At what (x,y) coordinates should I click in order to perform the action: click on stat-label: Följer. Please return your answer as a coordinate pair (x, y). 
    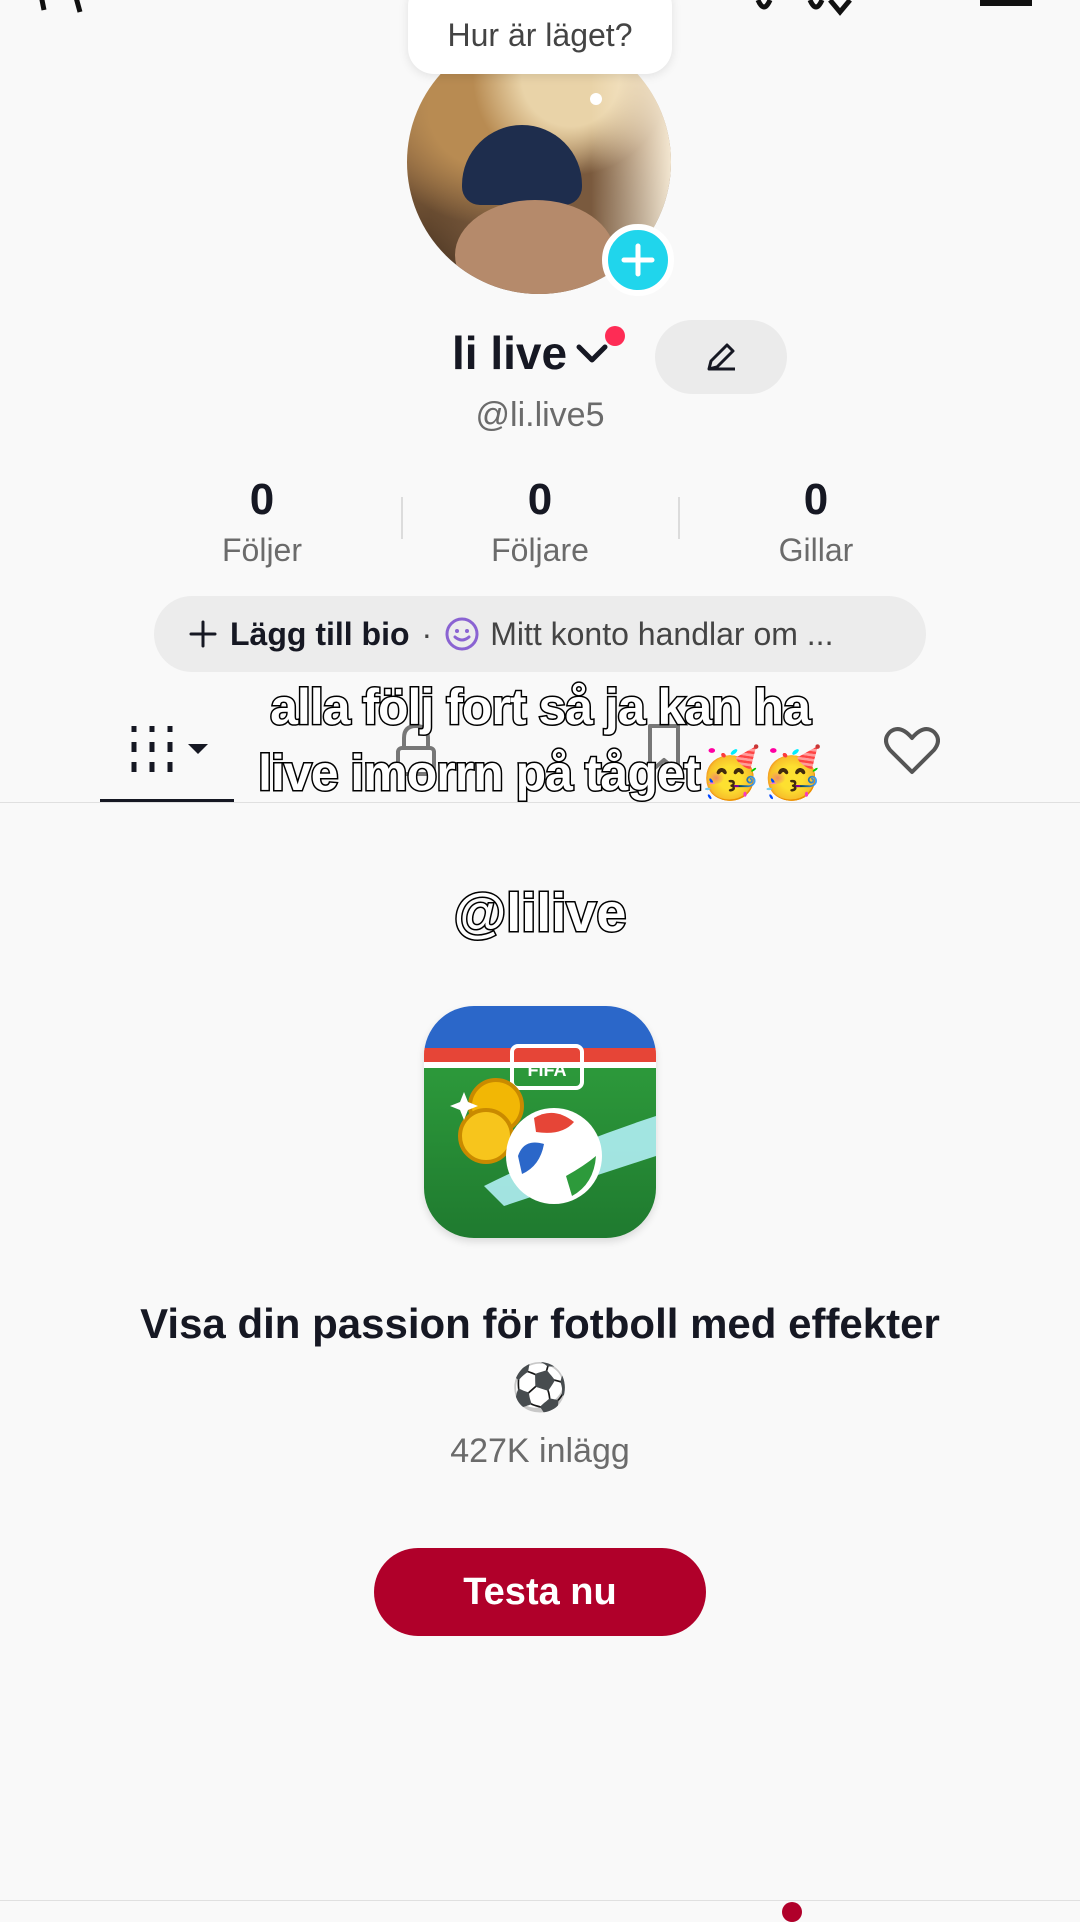
    Looking at the image, I should click on (261, 550).